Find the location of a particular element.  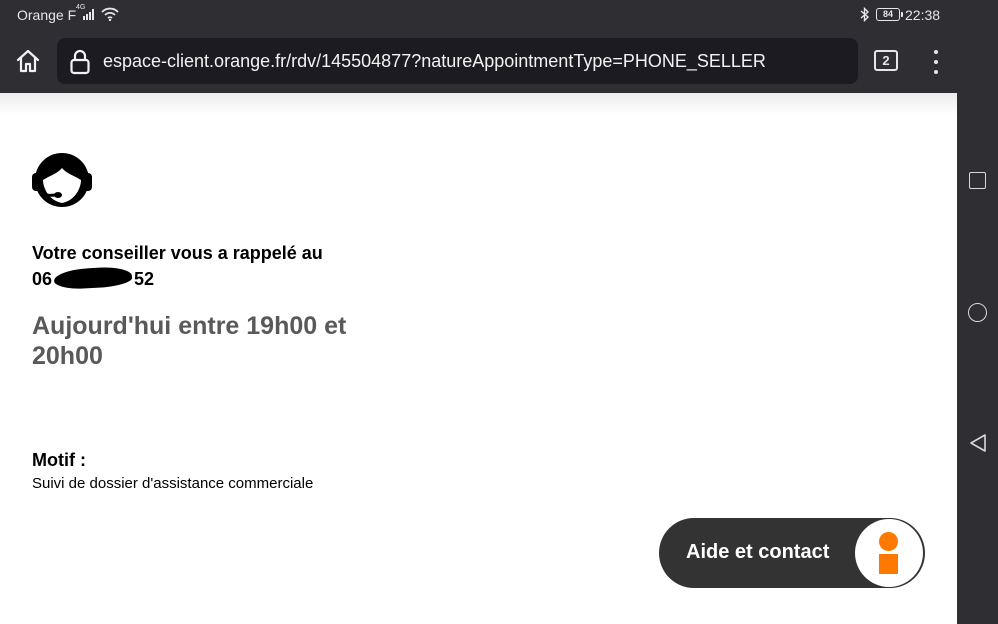

home-nav-button is located at coordinates (977, 312).